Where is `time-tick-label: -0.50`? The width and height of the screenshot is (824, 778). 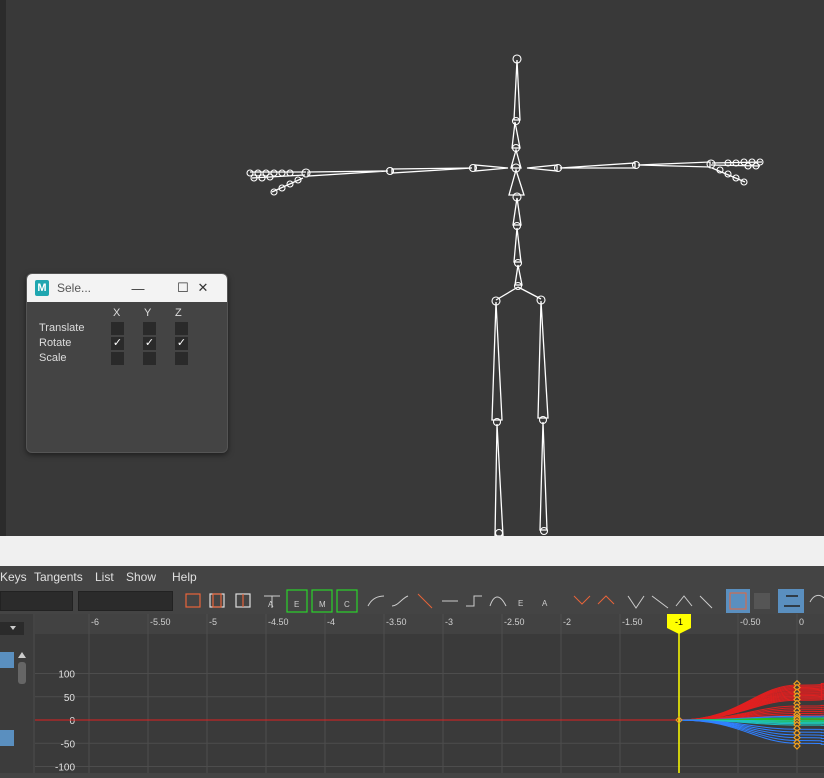 time-tick-label: -0.50 is located at coordinates (750, 622).